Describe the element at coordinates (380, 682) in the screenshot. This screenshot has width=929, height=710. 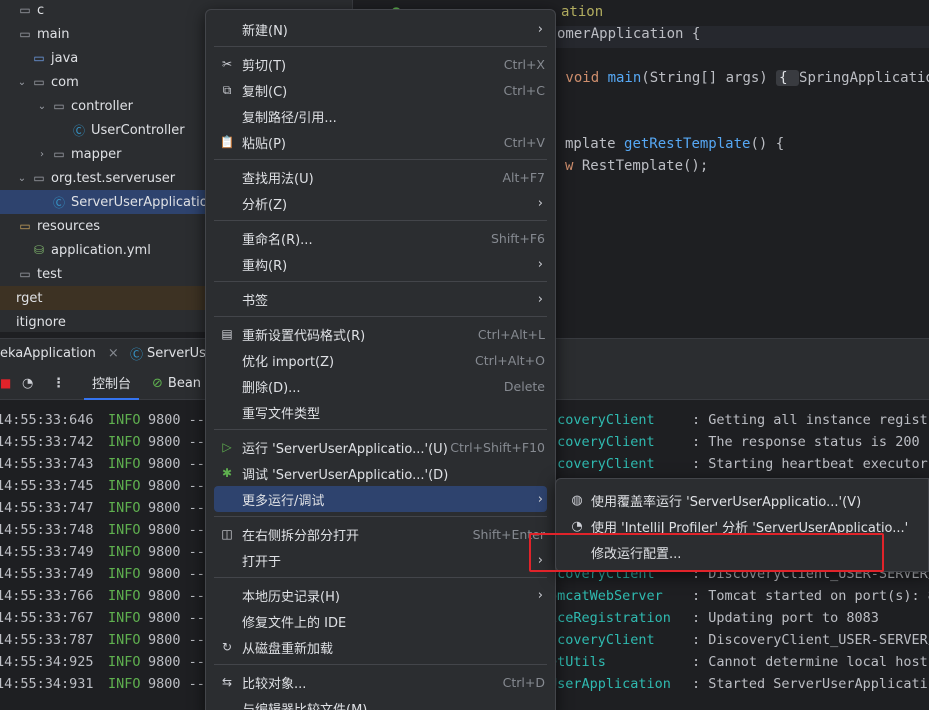
I see `menu-item: ⇆ 比较对象... Ctrl+D` at that location.